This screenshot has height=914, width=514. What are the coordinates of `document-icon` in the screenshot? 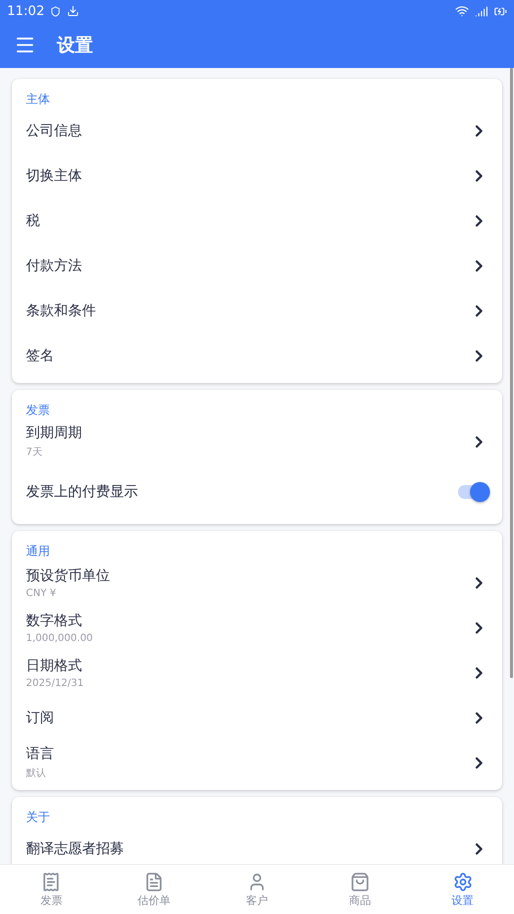 It's located at (154, 882).